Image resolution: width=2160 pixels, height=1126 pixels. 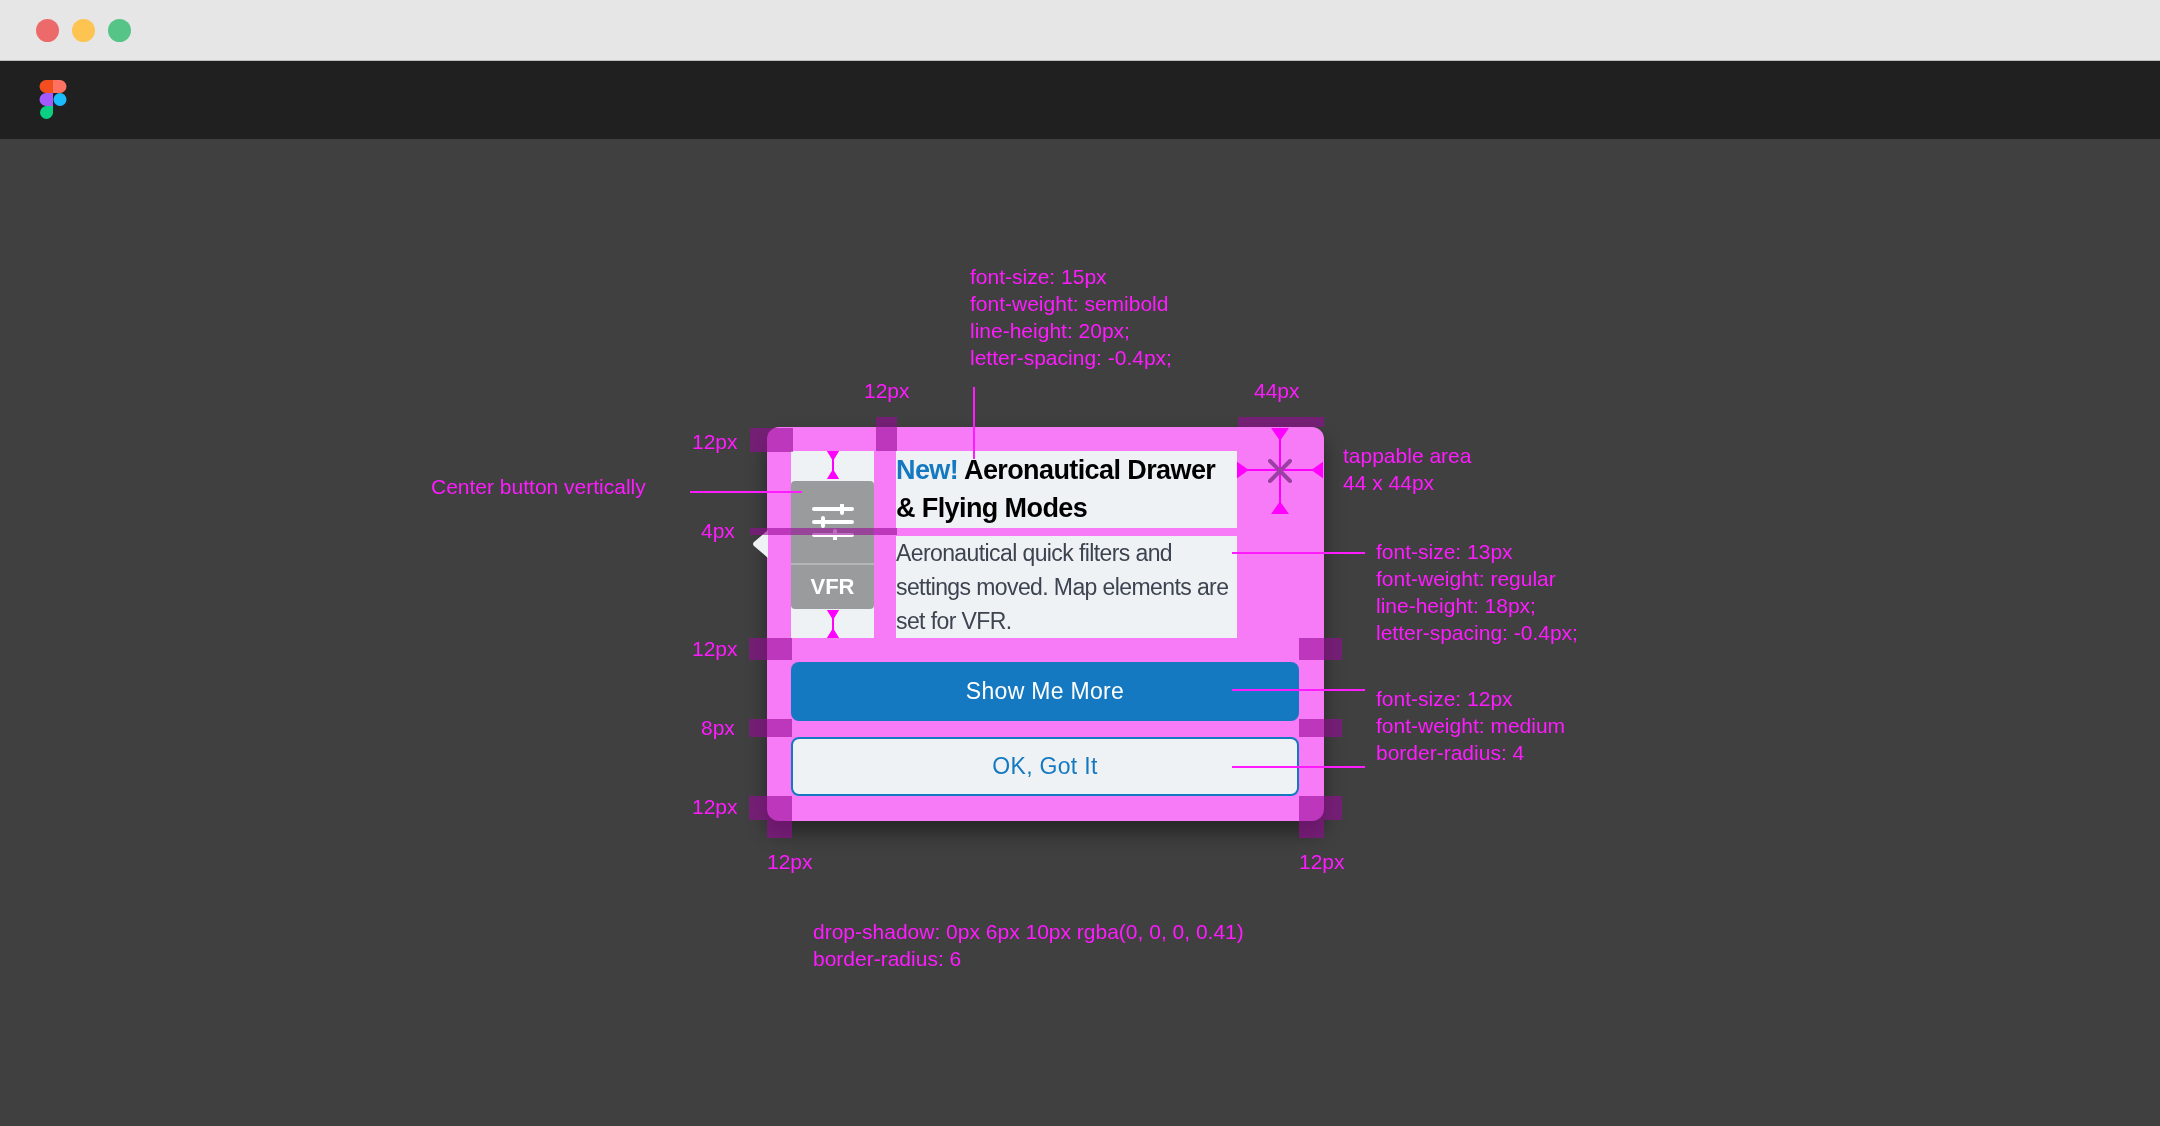 I want to click on tooltip-title: New! Aeronautical Drawer & Flying Modes, so click(x=1066, y=489).